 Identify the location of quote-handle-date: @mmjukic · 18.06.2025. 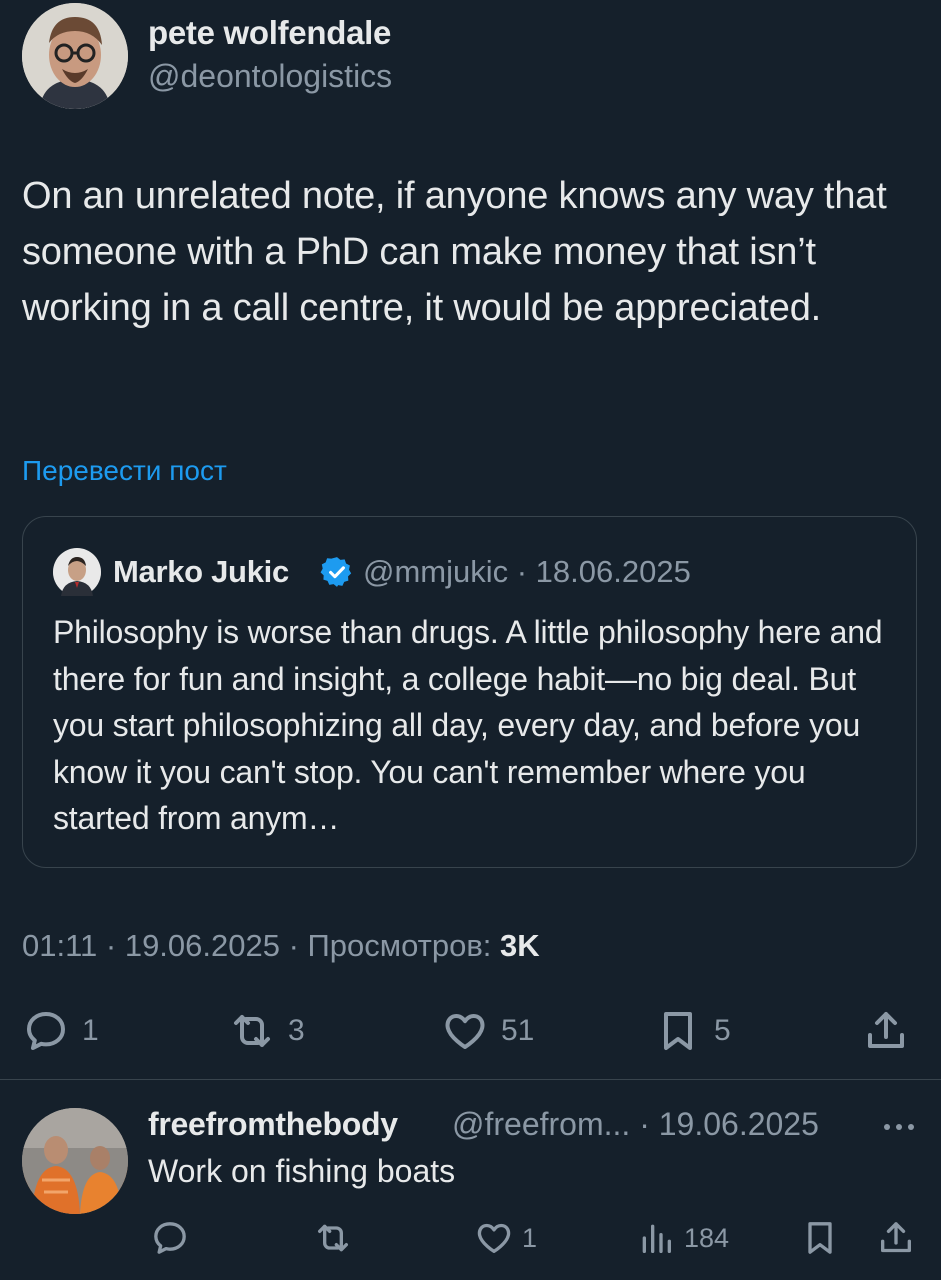
(527, 572).